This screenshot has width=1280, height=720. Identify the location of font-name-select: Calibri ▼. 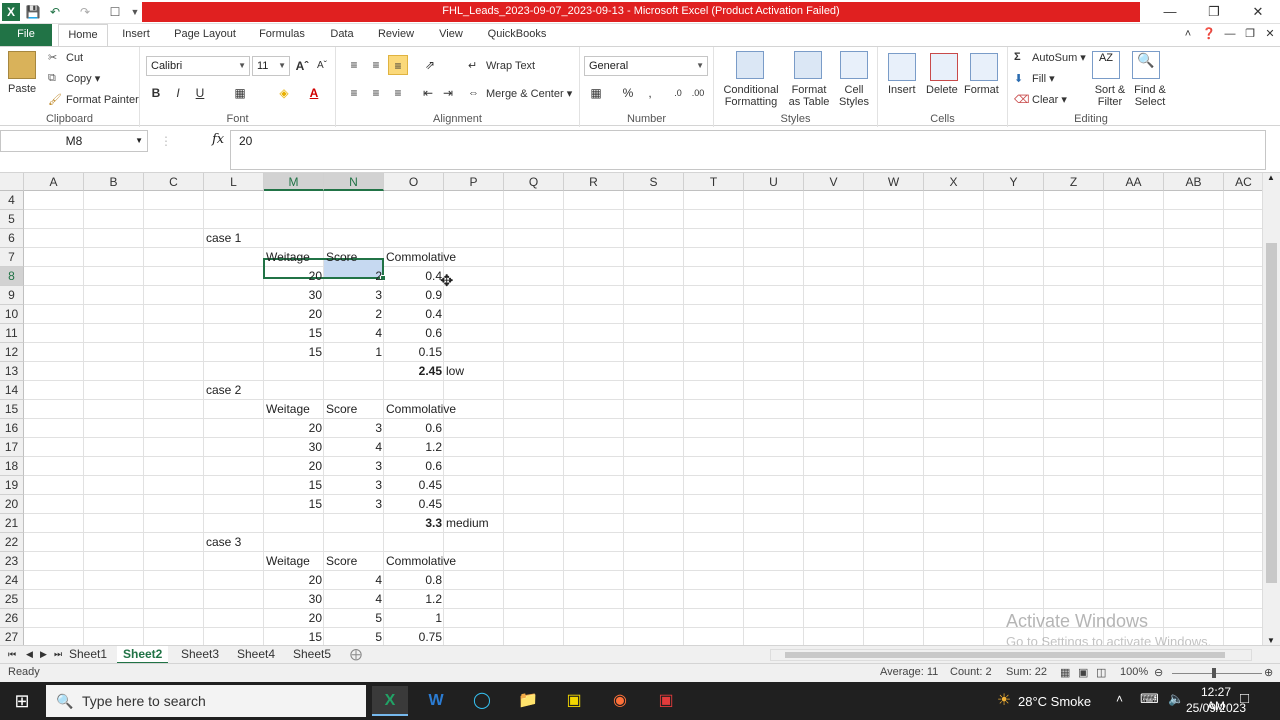
(198, 66).